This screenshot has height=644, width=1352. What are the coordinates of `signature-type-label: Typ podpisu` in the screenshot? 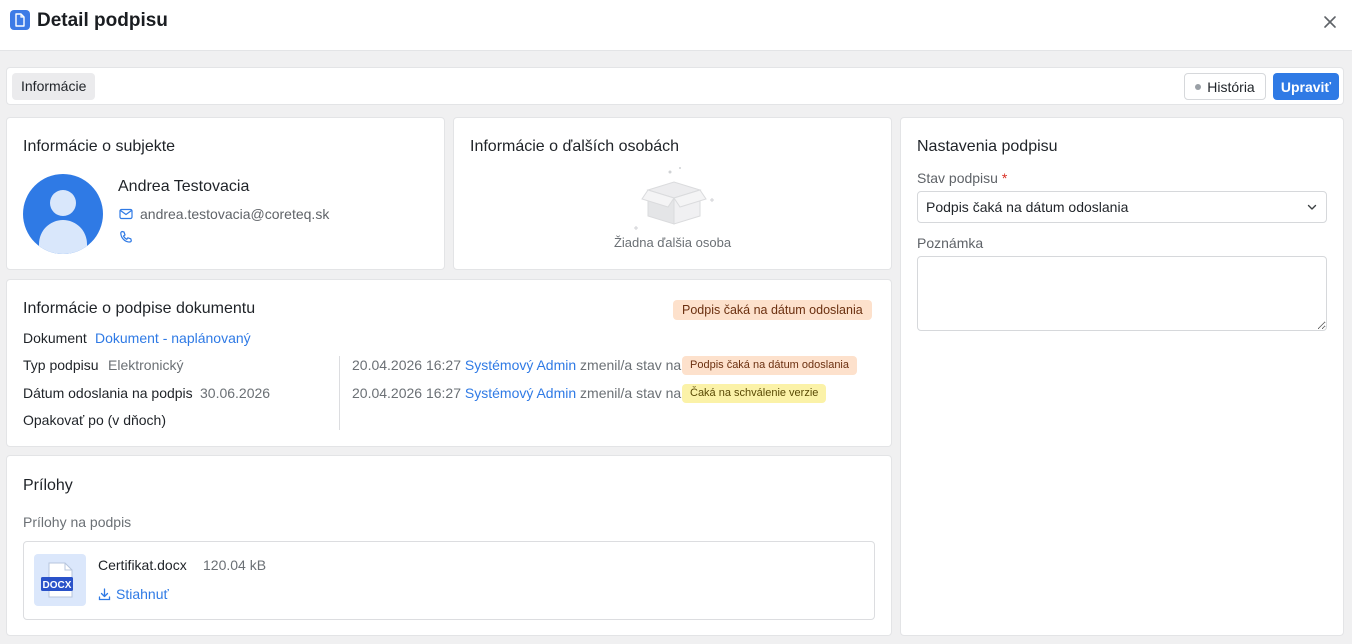 It's located at (61, 365).